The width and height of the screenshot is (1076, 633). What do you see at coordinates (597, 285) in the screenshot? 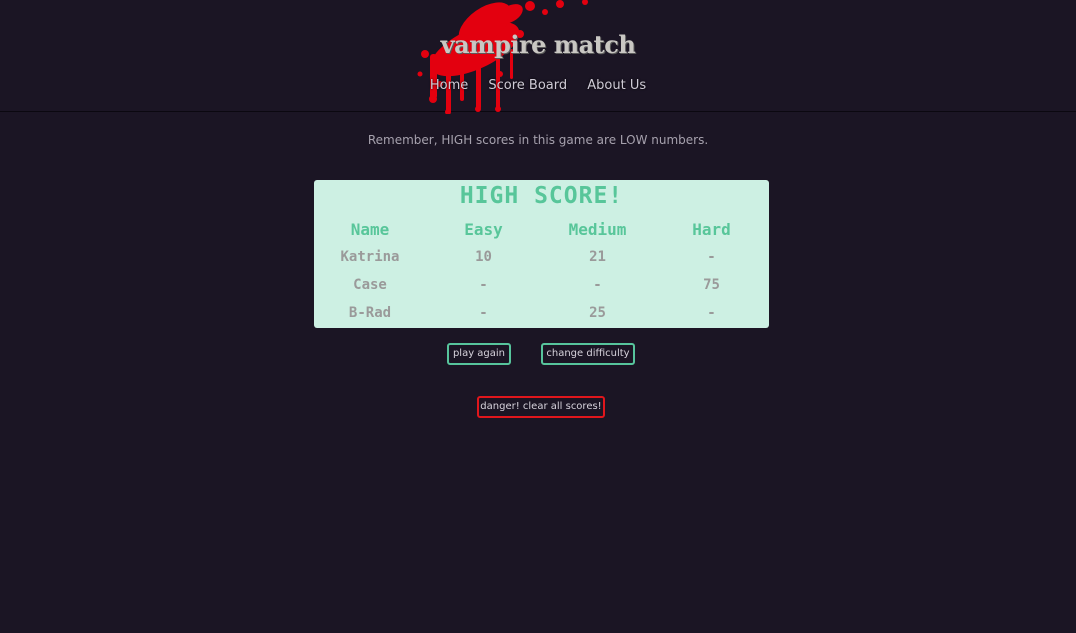
I see `medium-score-cell: -` at bounding box center [597, 285].